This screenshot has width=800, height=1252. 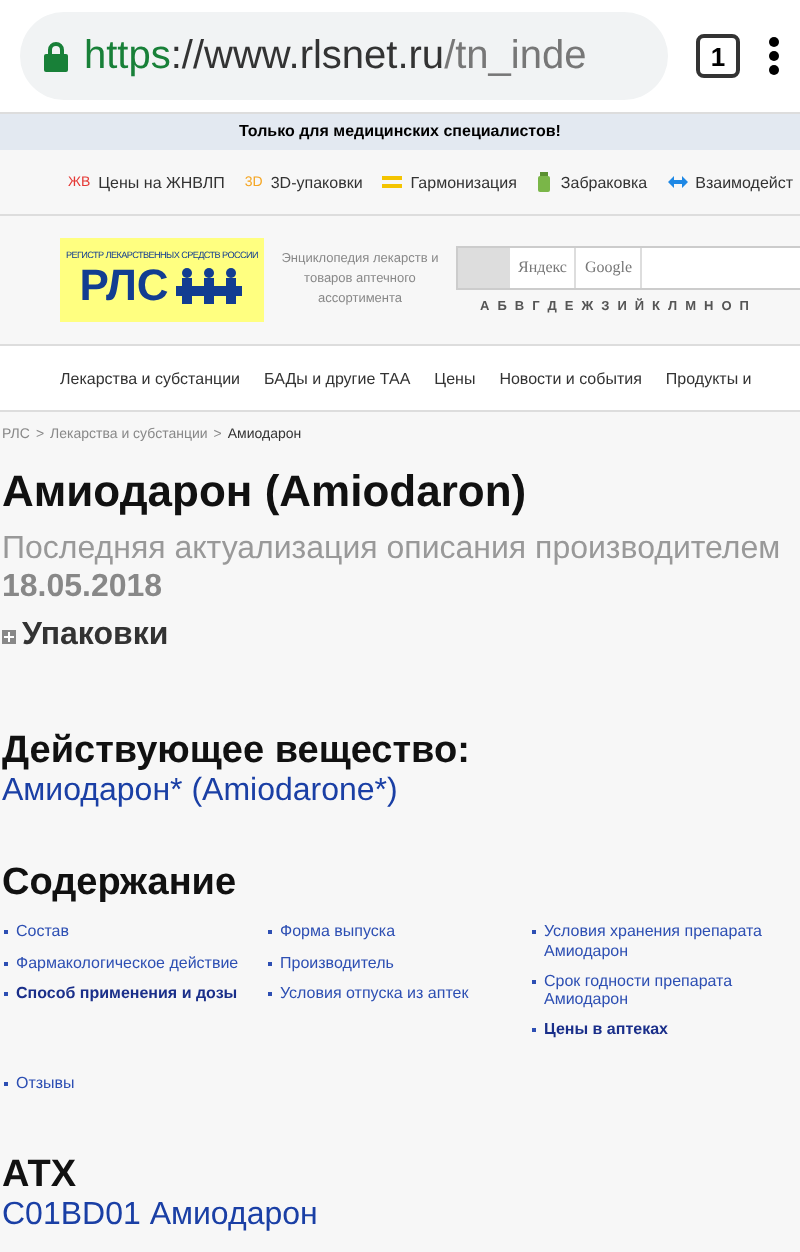 I want to click on bottle-icon, so click(x=544, y=182).